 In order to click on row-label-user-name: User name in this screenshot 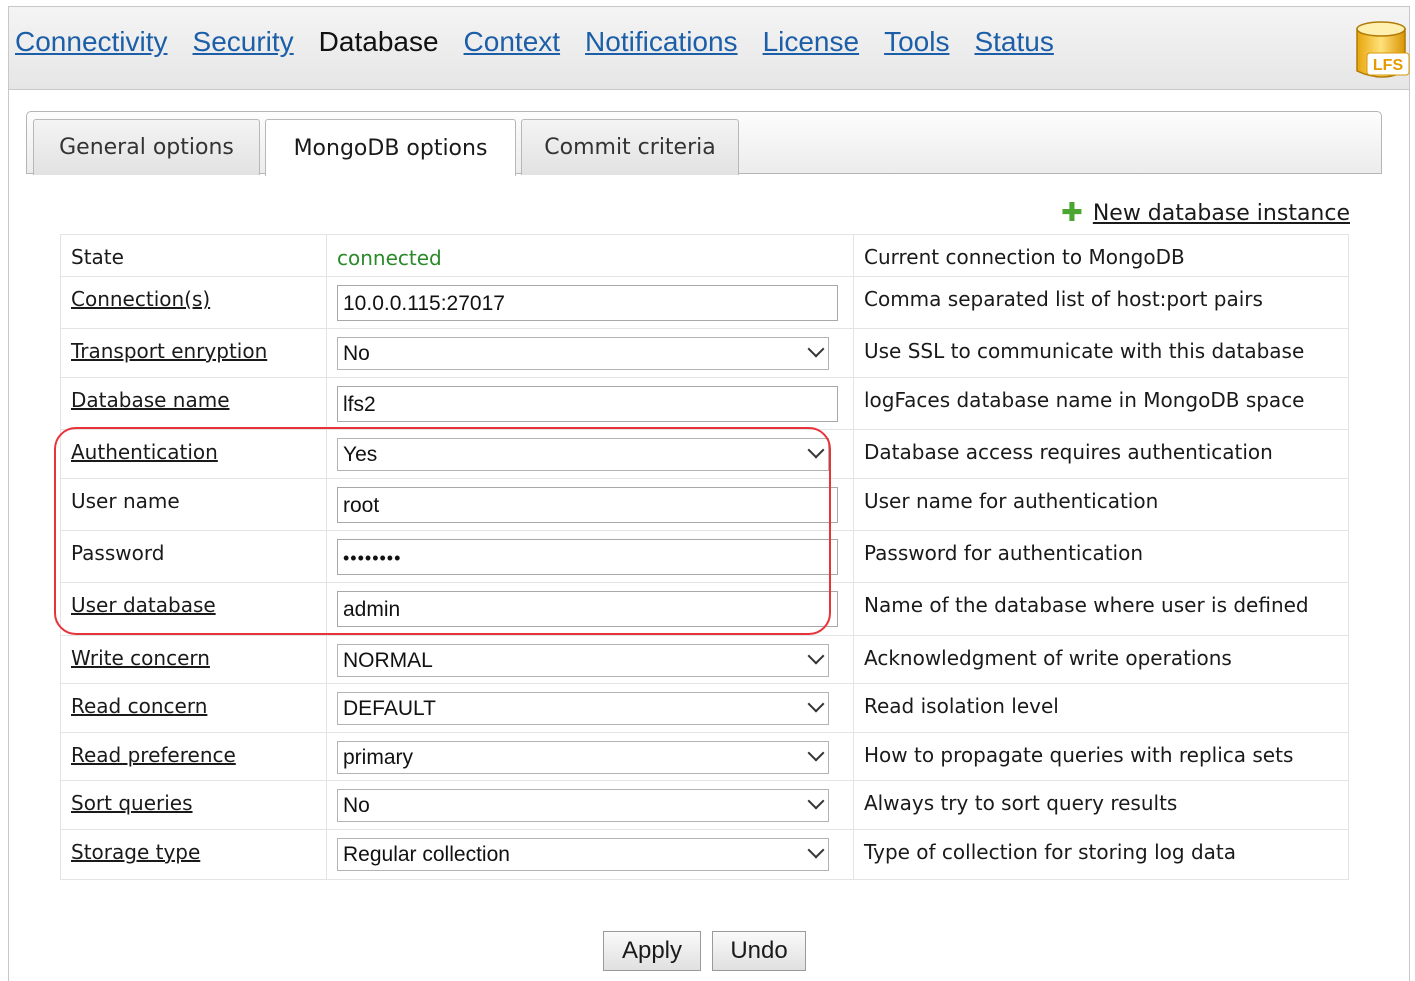, I will do `click(125, 501)`.